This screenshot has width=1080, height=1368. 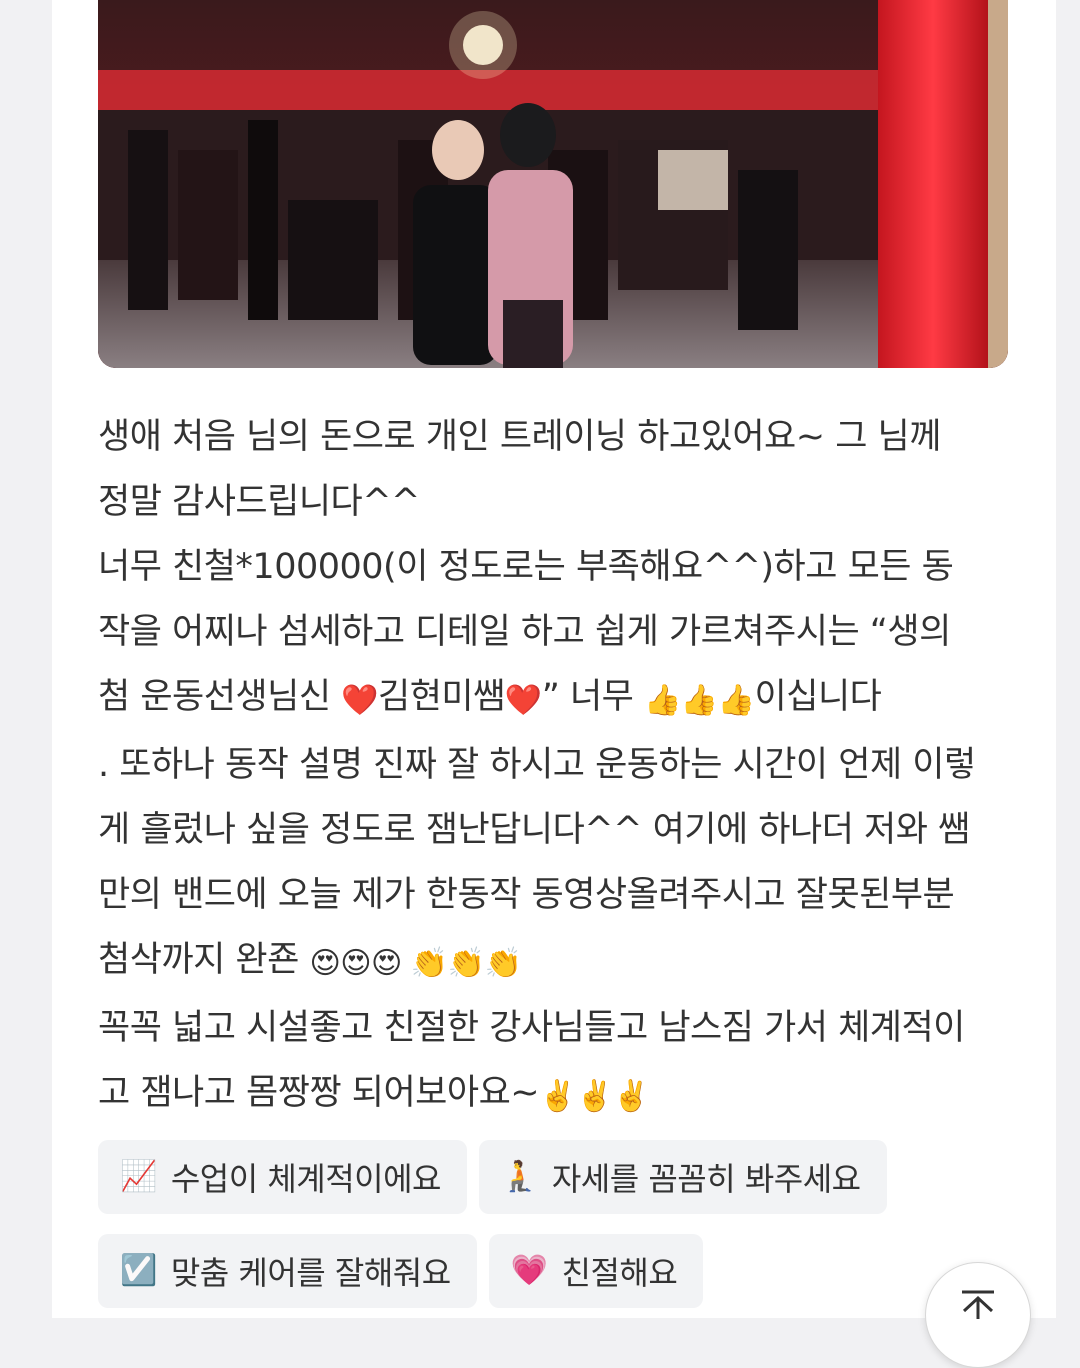 I want to click on review-line: 첨삭까지 완죤 😍😍😍 👏👏👏, so click(x=558, y=962).